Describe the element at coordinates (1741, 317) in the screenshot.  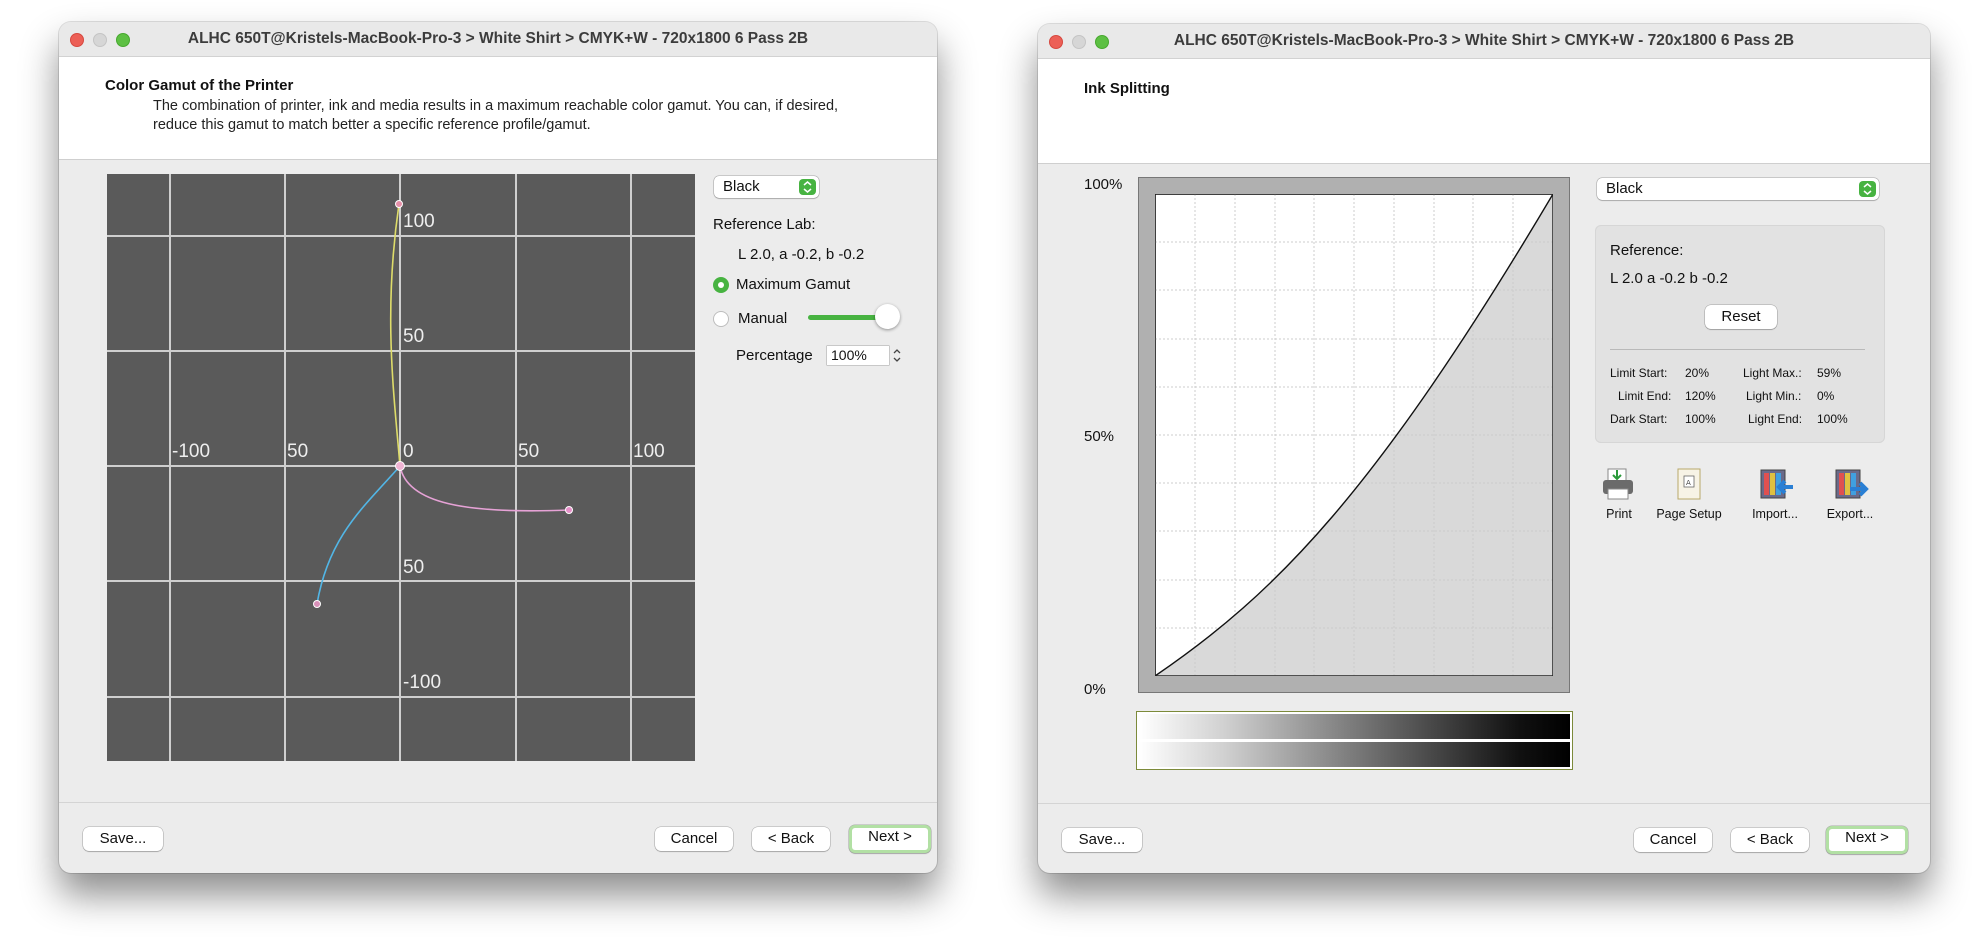
I see `reset-button: Reset` at that location.